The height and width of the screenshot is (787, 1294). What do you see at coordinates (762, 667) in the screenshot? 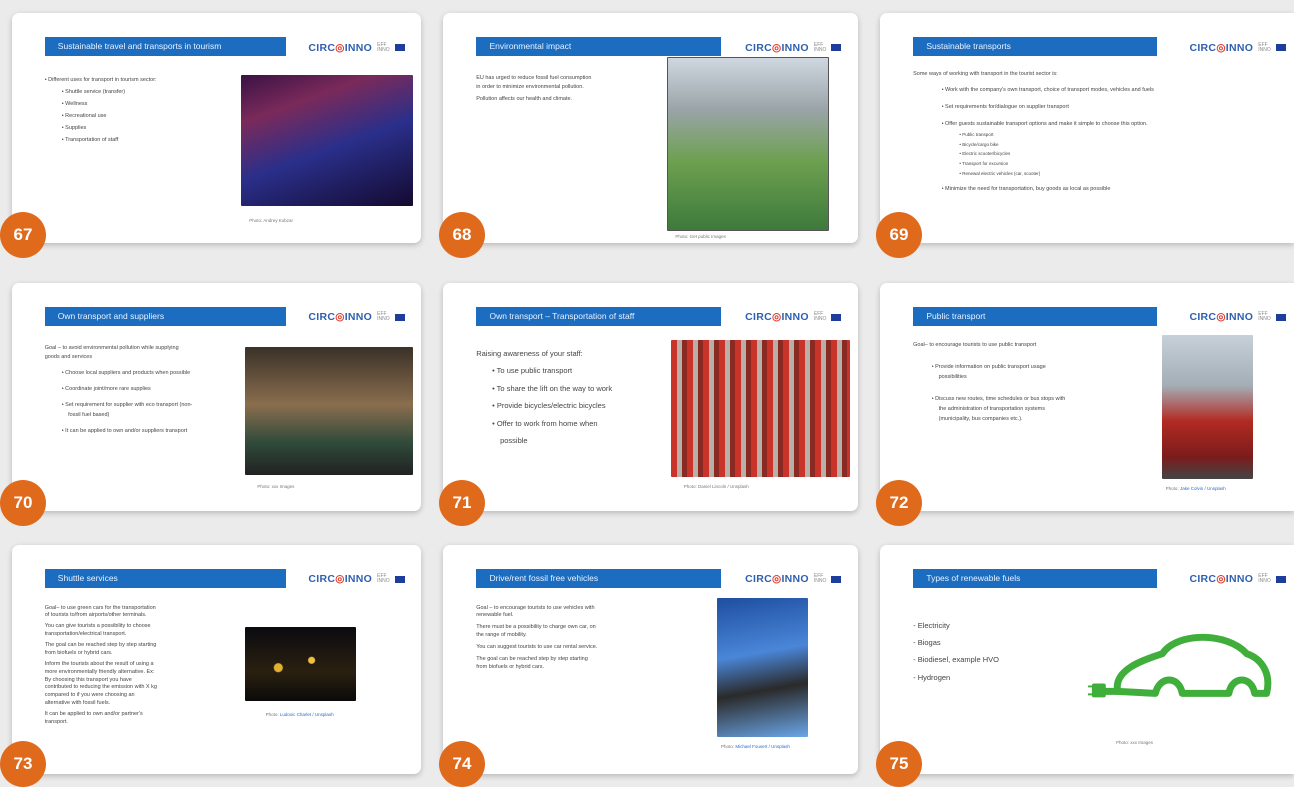
I see `ev-charger-photo` at bounding box center [762, 667].